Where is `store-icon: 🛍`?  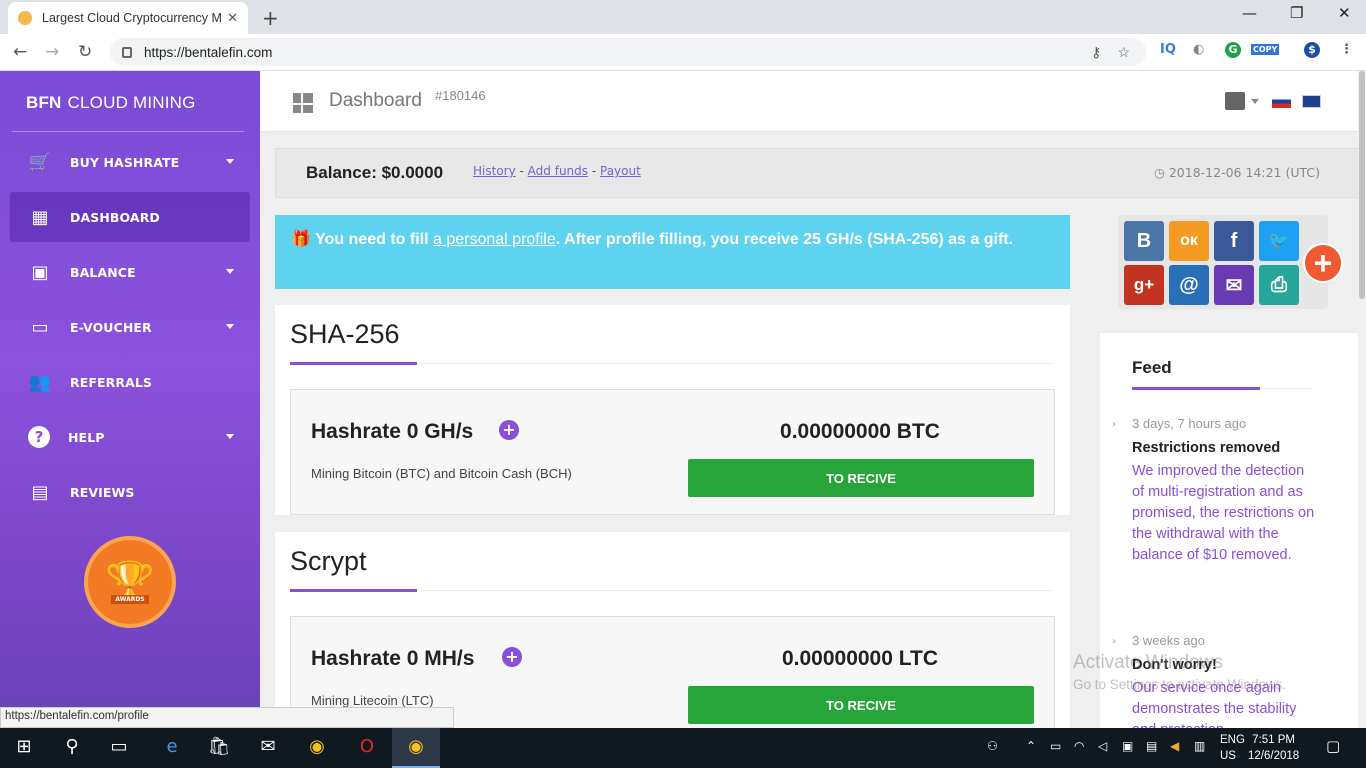 store-icon: 🛍 is located at coordinates (219, 746).